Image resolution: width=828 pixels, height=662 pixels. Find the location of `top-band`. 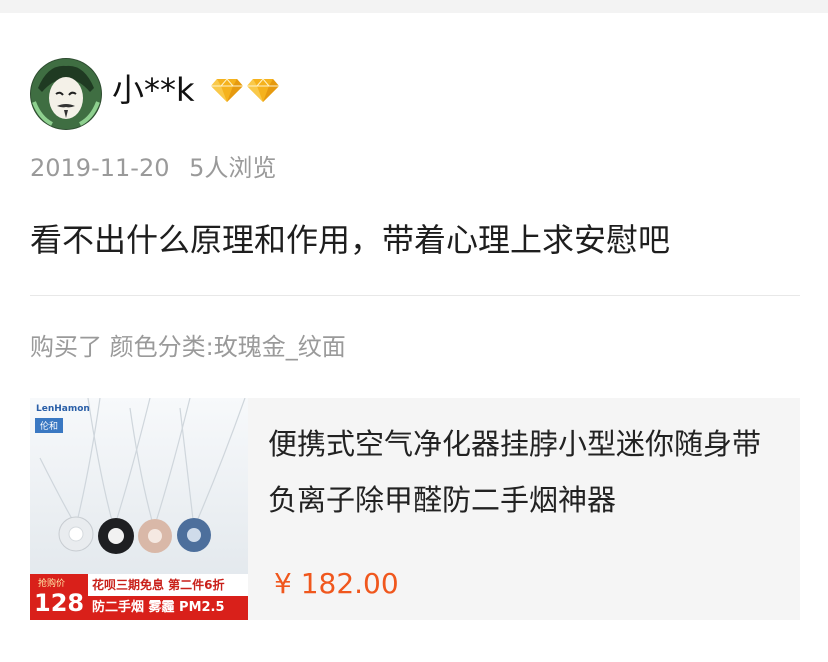

top-band is located at coordinates (414, 6).